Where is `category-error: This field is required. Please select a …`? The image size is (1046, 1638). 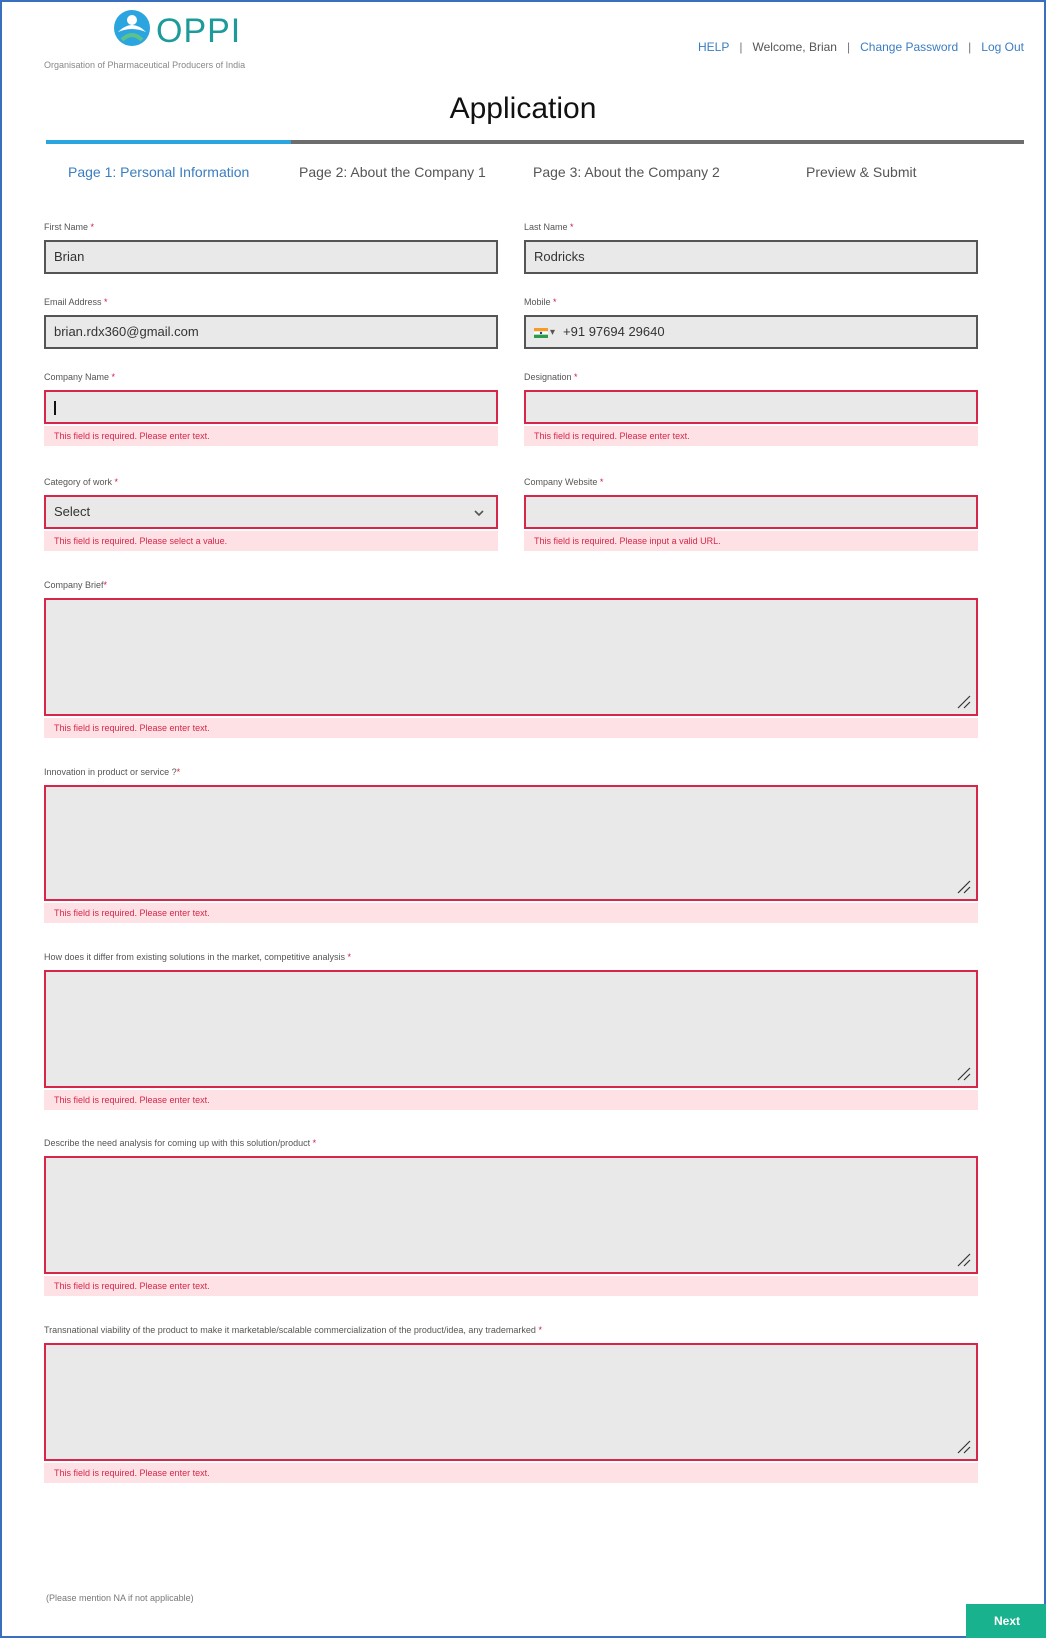 category-error: This field is required. Please select a … is located at coordinates (271, 541).